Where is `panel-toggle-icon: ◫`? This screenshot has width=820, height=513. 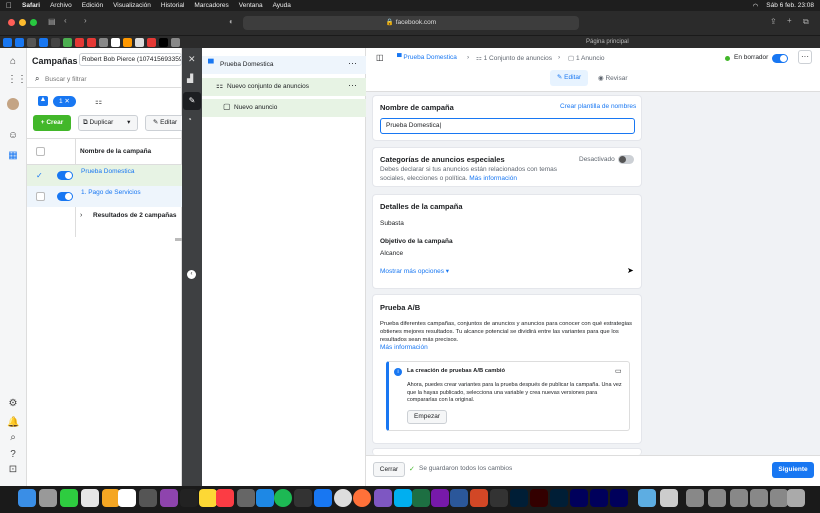 panel-toggle-icon: ◫ is located at coordinates (380, 57).